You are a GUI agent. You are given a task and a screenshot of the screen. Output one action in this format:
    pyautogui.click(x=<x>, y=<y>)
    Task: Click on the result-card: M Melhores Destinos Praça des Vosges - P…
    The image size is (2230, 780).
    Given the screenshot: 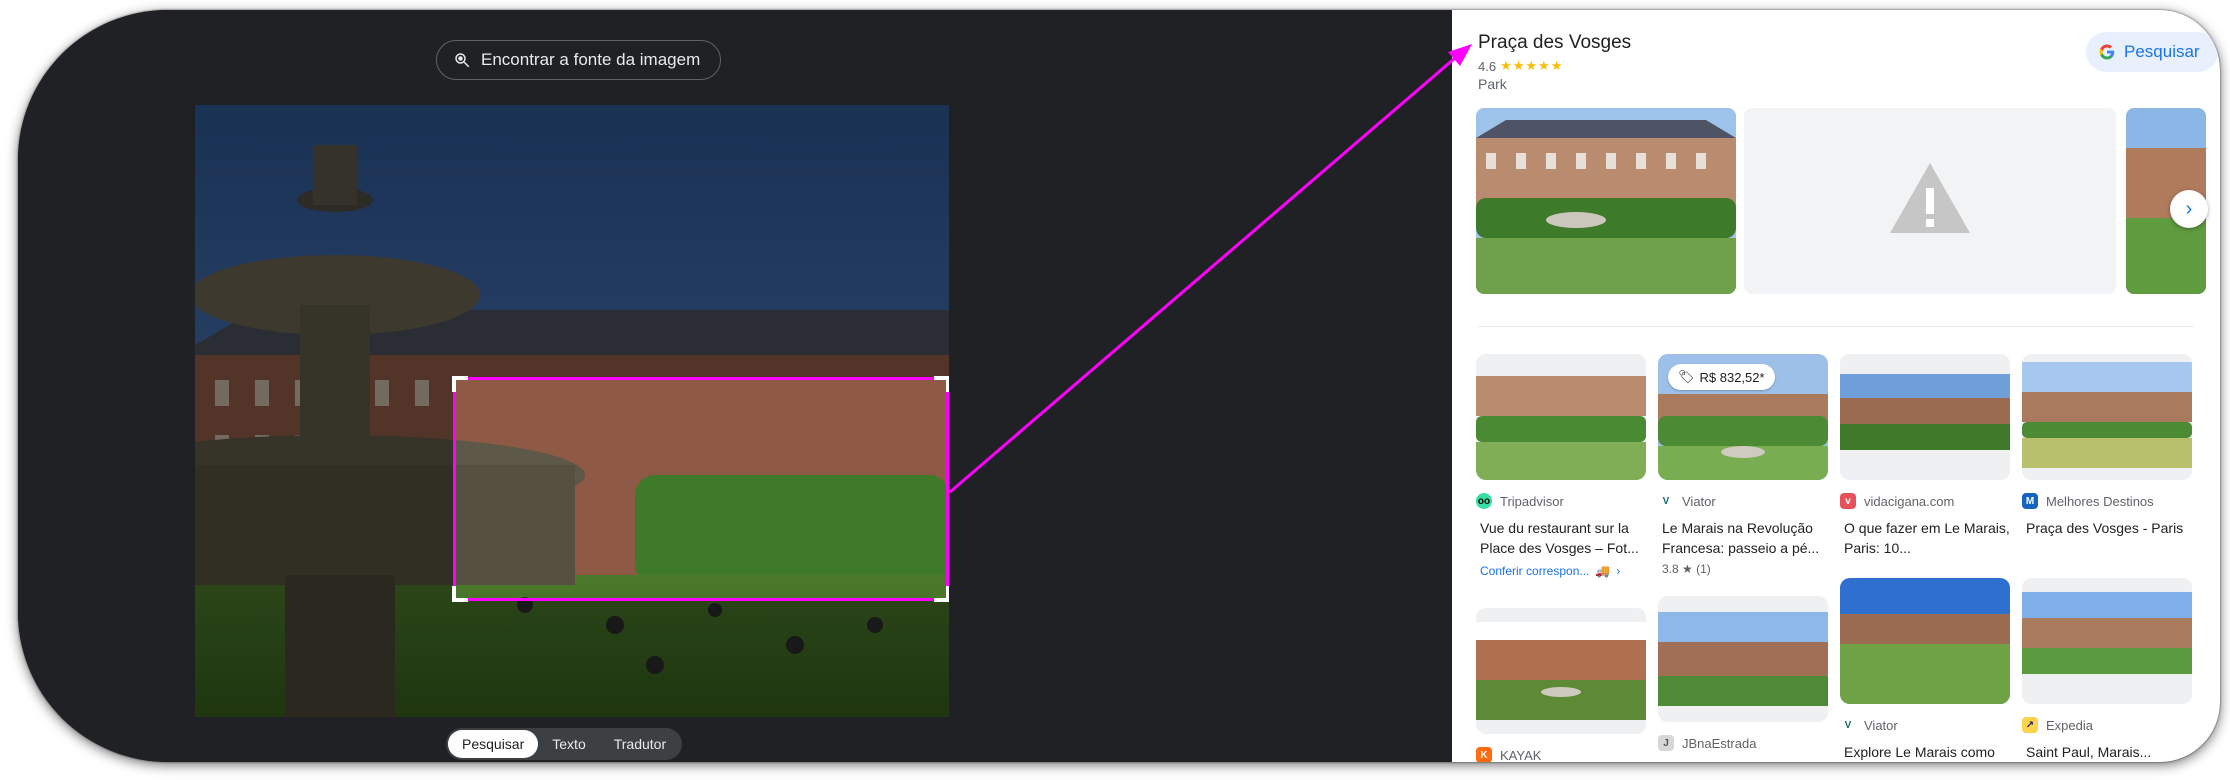 What is the action you would take?
    pyautogui.click(x=2107, y=446)
    